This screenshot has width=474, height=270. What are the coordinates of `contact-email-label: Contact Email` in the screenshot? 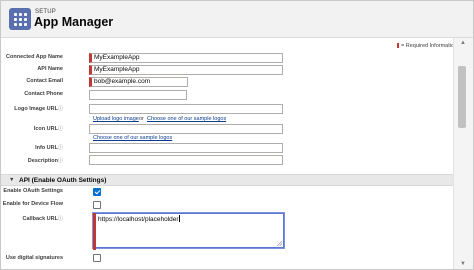 It's located at (44, 81).